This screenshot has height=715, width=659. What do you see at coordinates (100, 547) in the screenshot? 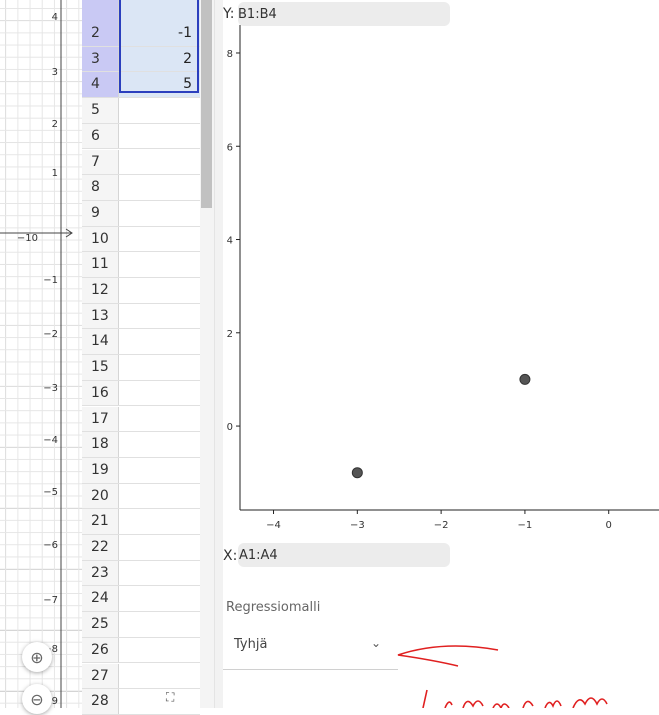
I see `row-header: 22` at bounding box center [100, 547].